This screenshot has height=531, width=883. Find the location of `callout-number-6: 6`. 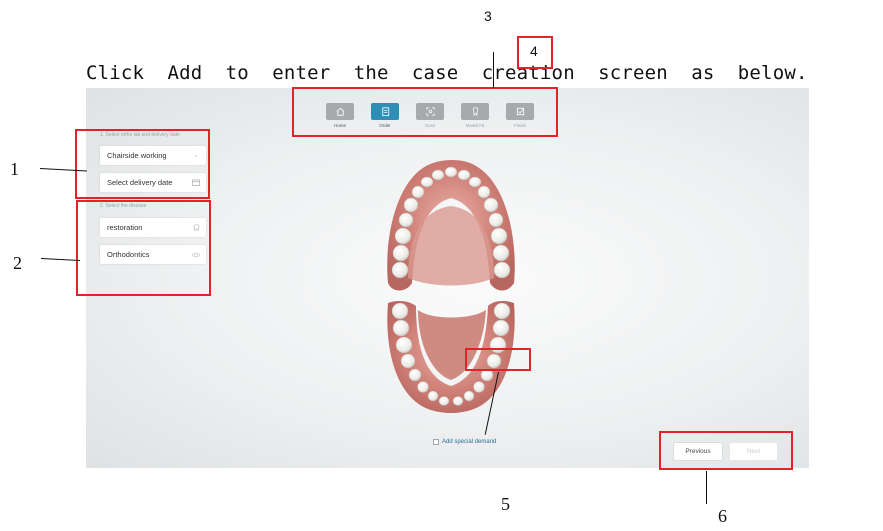

callout-number-6: 6 is located at coordinates (722, 516).